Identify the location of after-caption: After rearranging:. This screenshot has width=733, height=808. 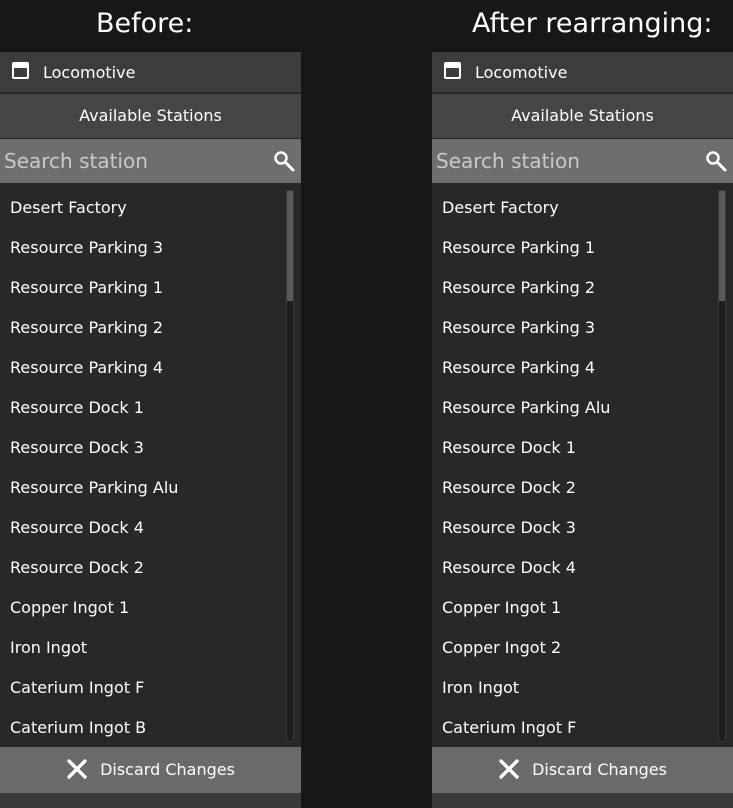
(592, 23).